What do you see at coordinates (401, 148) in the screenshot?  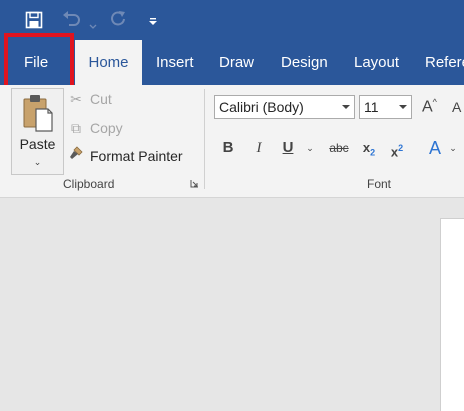 I see `superscript-mark: 2` at bounding box center [401, 148].